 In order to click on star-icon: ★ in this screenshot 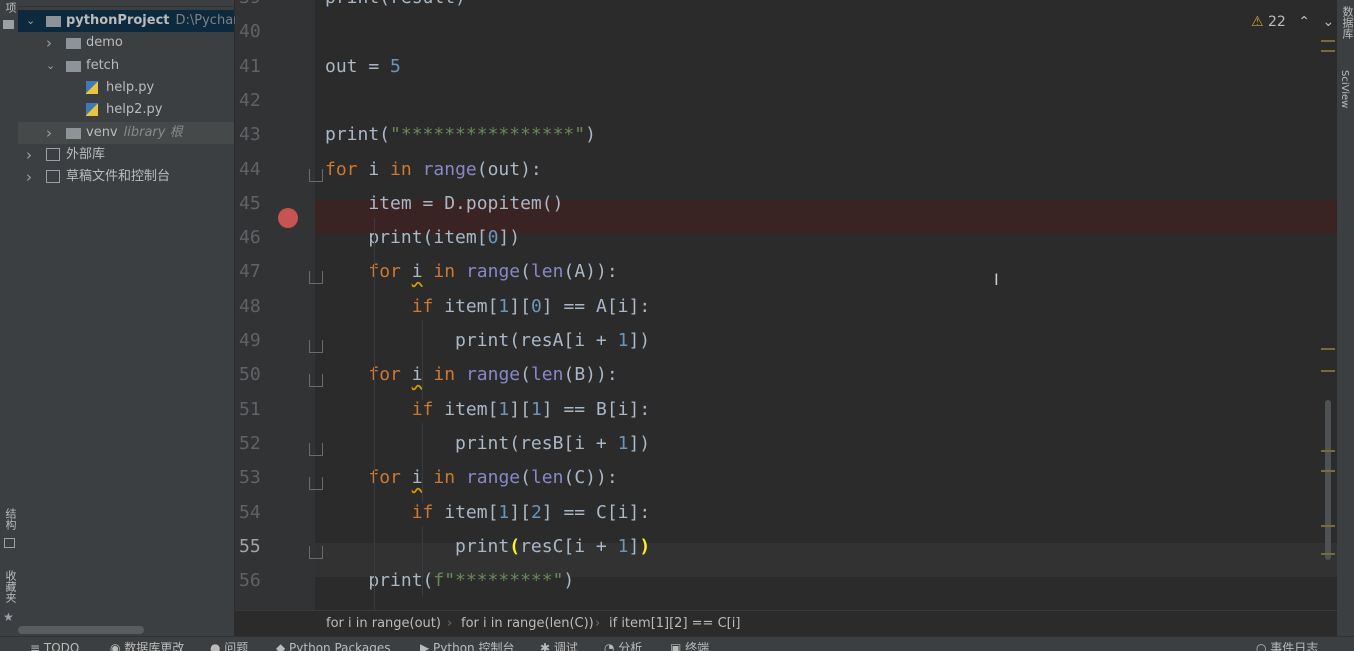, I will do `click(8, 617)`.